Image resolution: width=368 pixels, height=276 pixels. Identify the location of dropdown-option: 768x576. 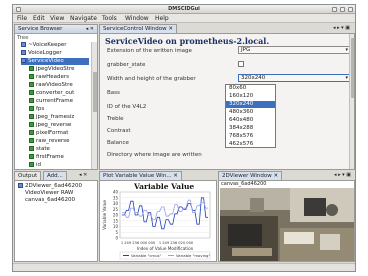
(250, 136).